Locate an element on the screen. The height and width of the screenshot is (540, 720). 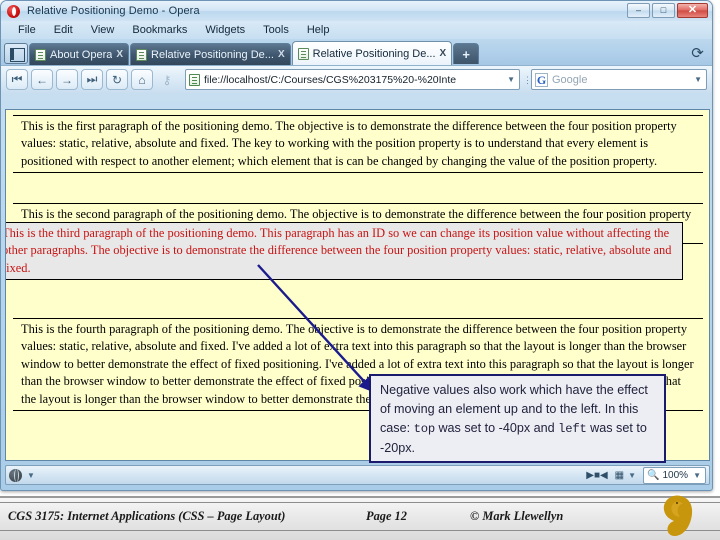
globe-icon is located at coordinates (15, 475).